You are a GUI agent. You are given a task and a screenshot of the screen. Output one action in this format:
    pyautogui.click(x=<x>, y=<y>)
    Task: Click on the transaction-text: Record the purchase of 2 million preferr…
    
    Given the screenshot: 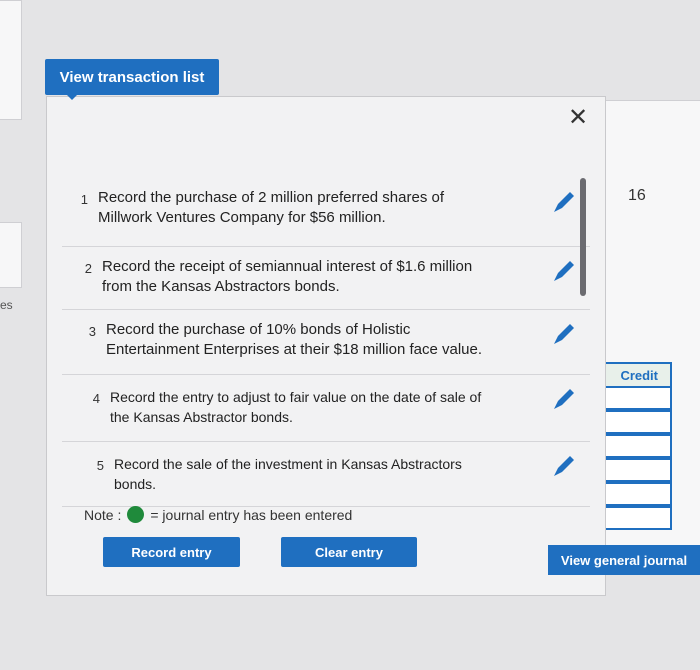 What is the action you would take?
    pyautogui.click(x=271, y=207)
    